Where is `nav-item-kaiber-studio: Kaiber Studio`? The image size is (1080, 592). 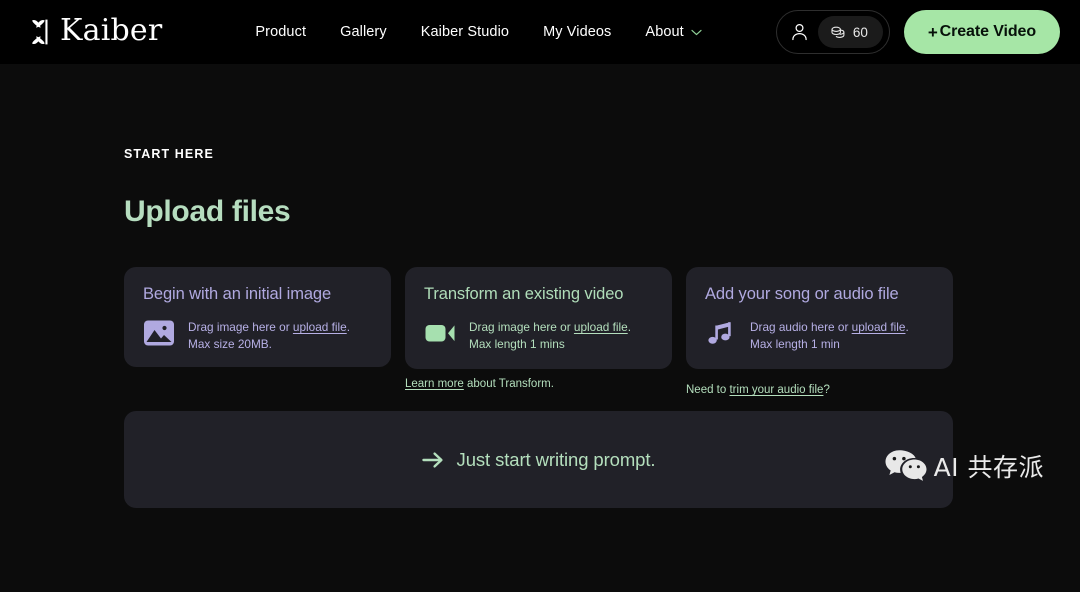
nav-item-kaiber-studio: Kaiber Studio is located at coordinates (465, 32).